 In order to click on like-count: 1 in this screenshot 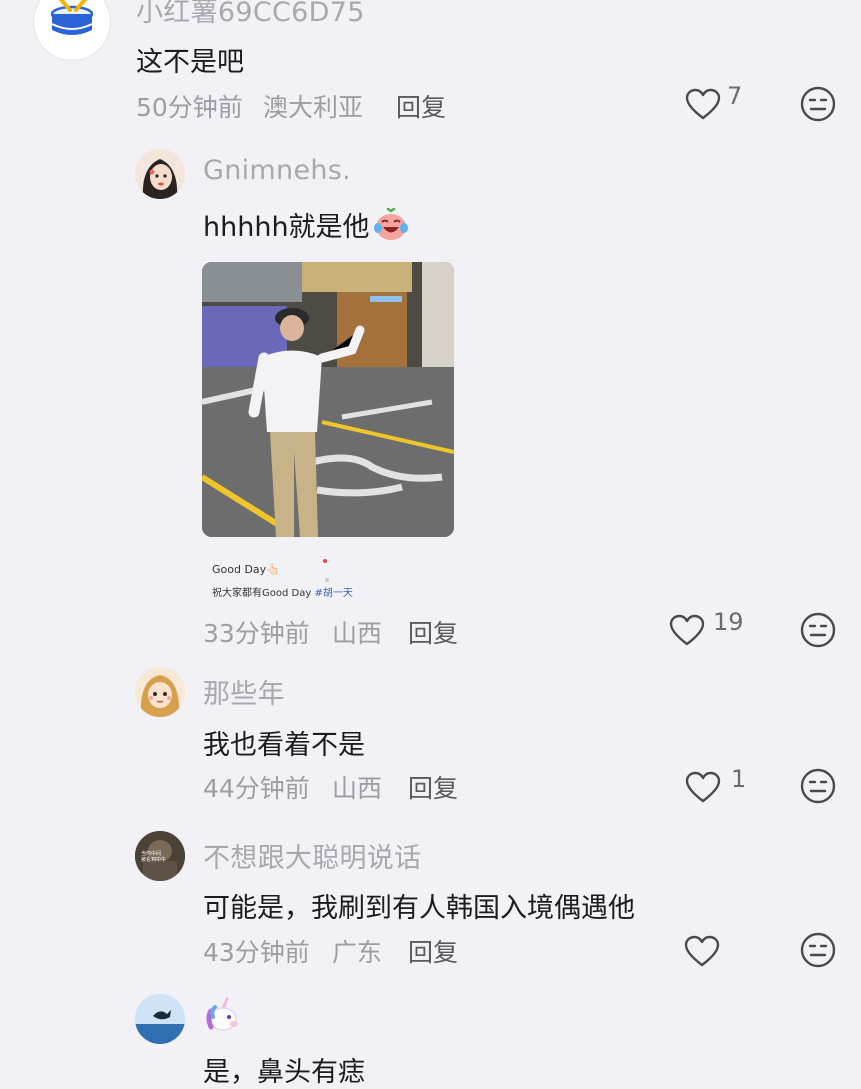, I will do `click(739, 779)`.